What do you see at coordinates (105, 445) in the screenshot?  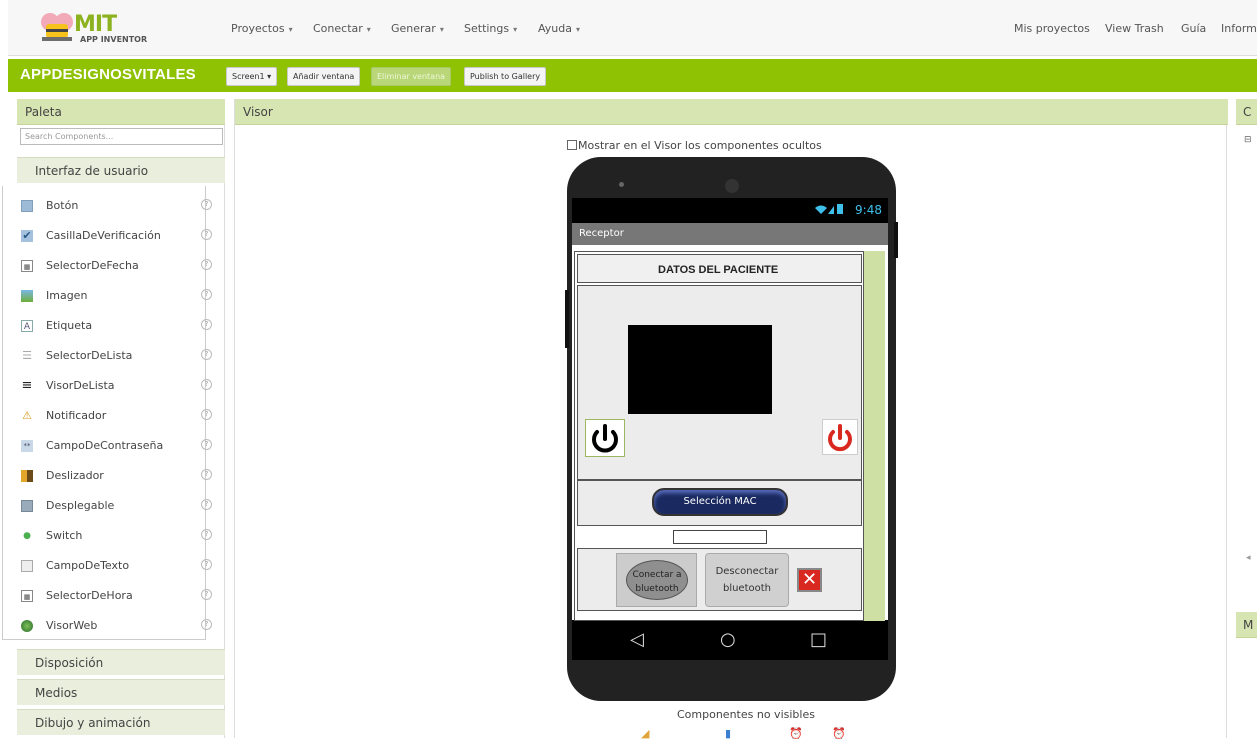 I see `palette-item-label: CampoDeContraseña` at bounding box center [105, 445].